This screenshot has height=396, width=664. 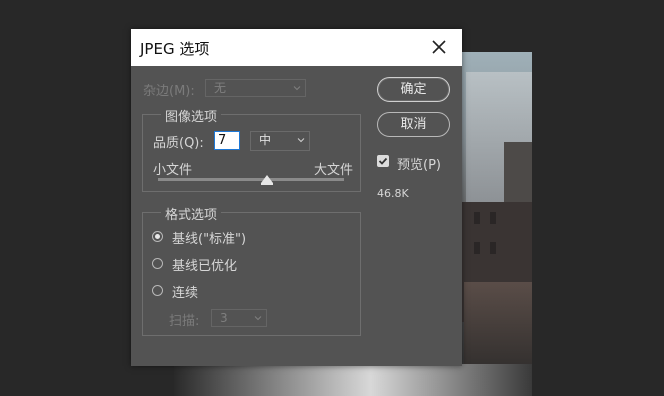 I want to click on scans-value: 3, so click(x=224, y=318).